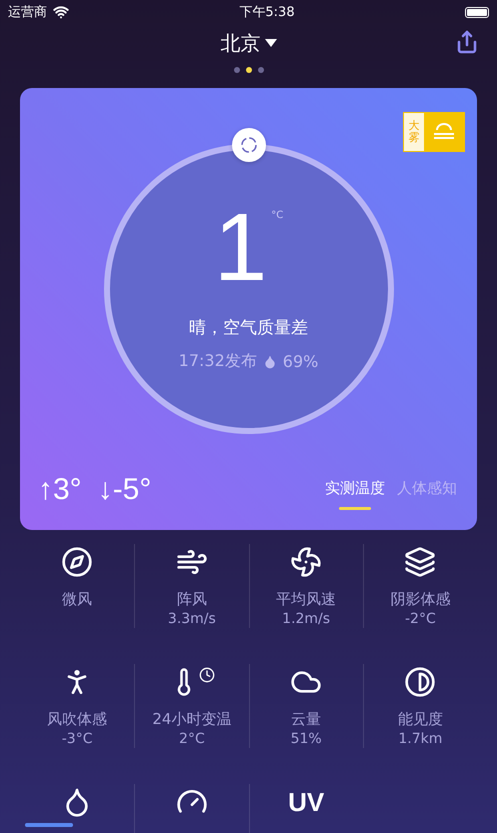  I want to click on humidity-value: 69%, so click(300, 361).